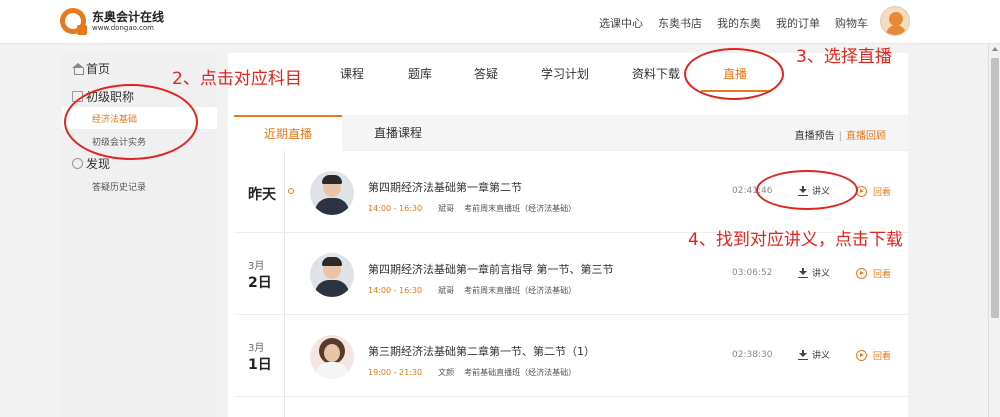  I want to click on row-title: 第三期经济法基础第二章第一节、第二节（1）, so click(481, 351).